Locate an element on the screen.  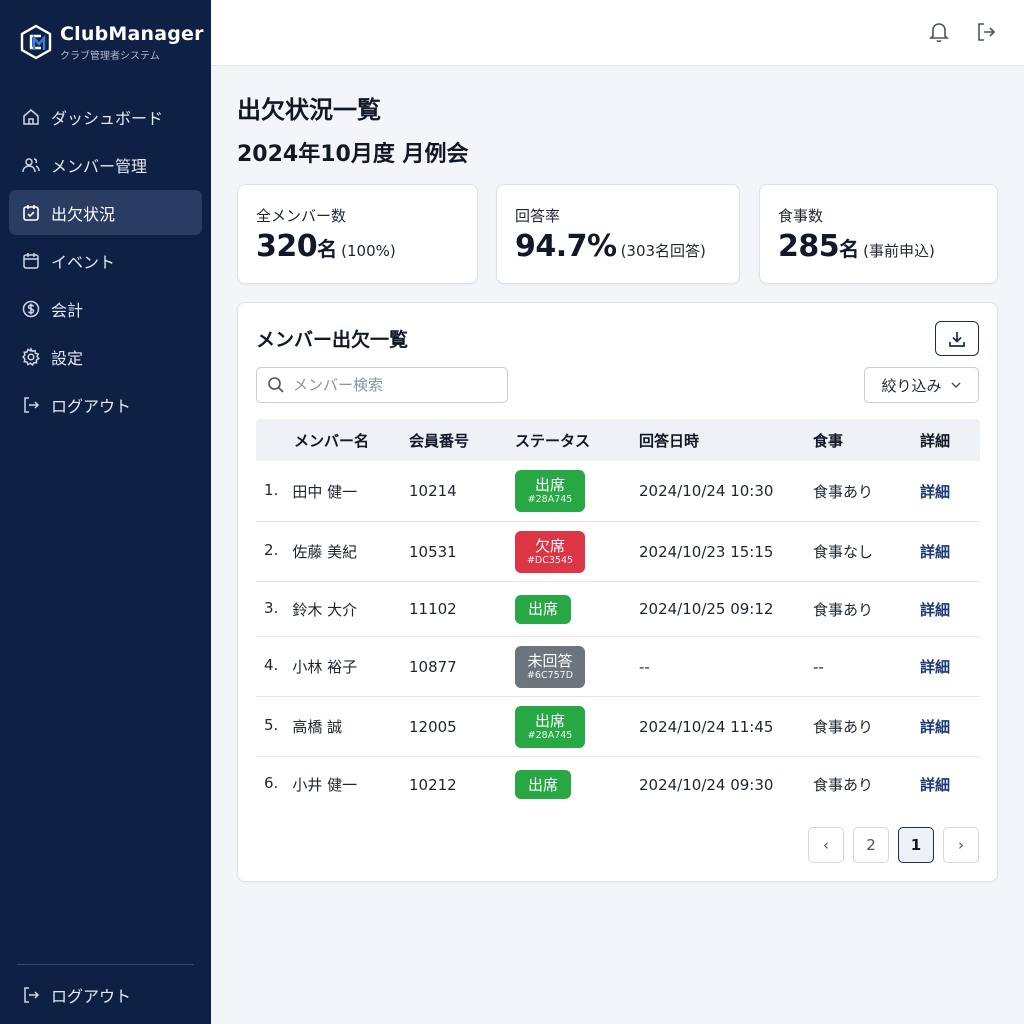
sidebar-item-label: 会計 is located at coordinates (67, 310).